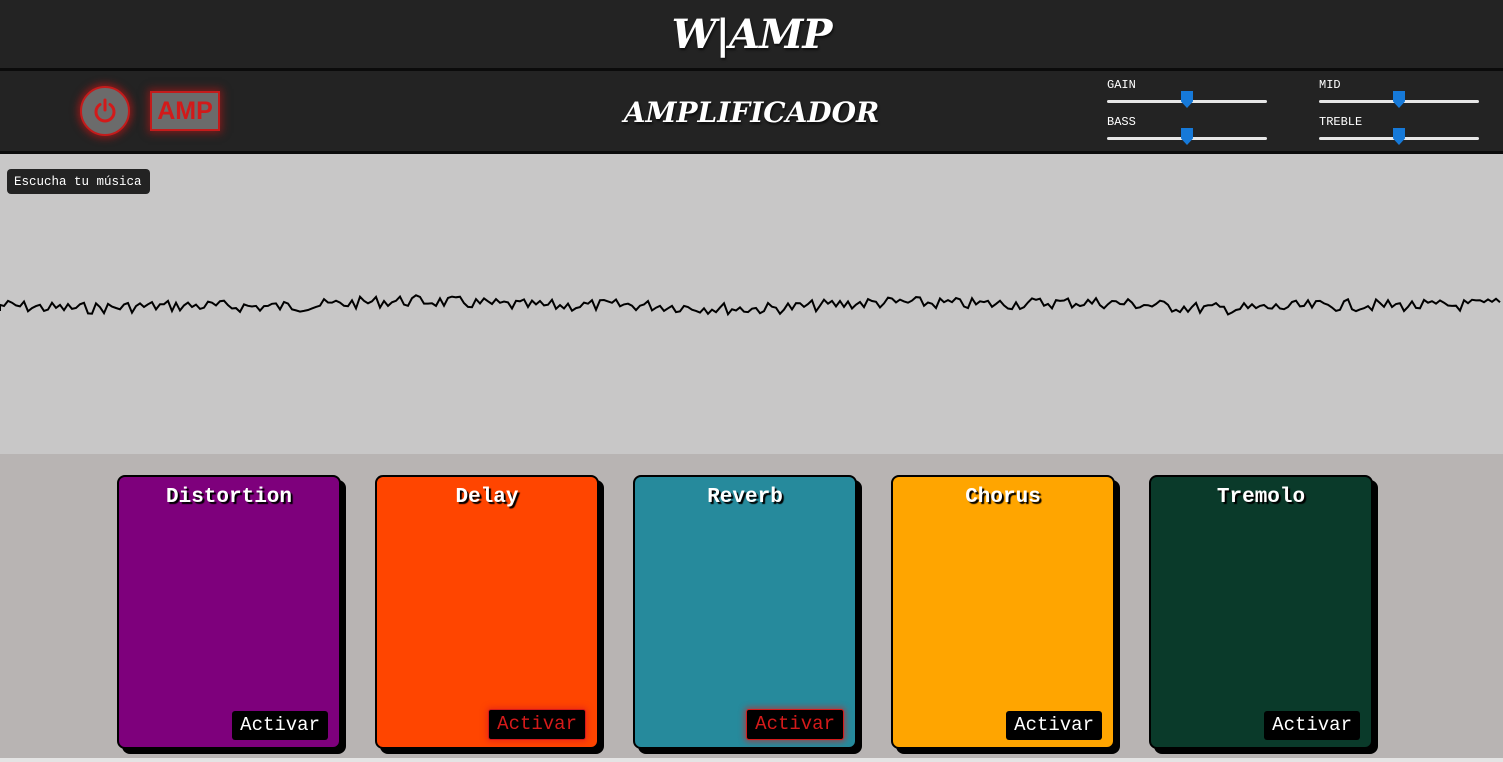 This screenshot has width=1503, height=762. I want to click on activate-tremolo-button: Activar, so click(1312, 725).